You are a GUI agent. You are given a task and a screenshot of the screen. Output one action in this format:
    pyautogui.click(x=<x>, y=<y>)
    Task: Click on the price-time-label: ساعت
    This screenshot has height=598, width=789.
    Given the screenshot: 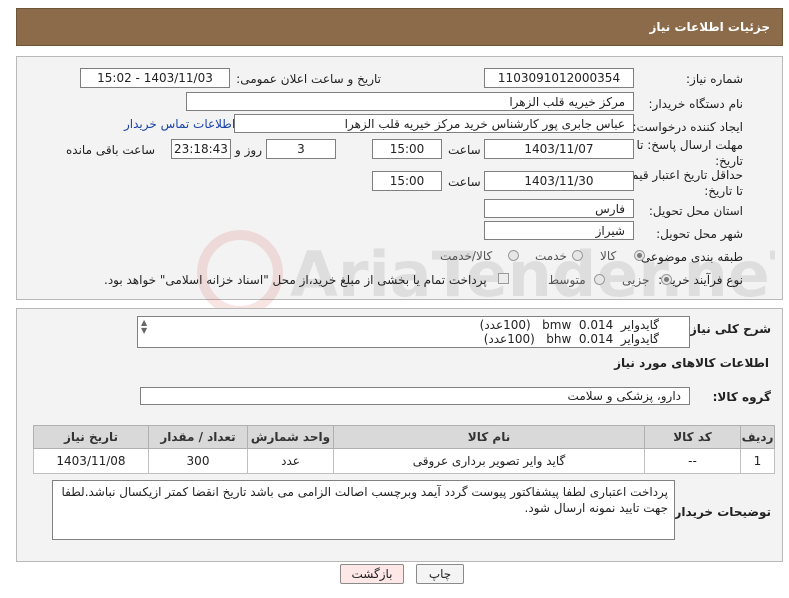 What is the action you would take?
    pyautogui.click(x=464, y=182)
    